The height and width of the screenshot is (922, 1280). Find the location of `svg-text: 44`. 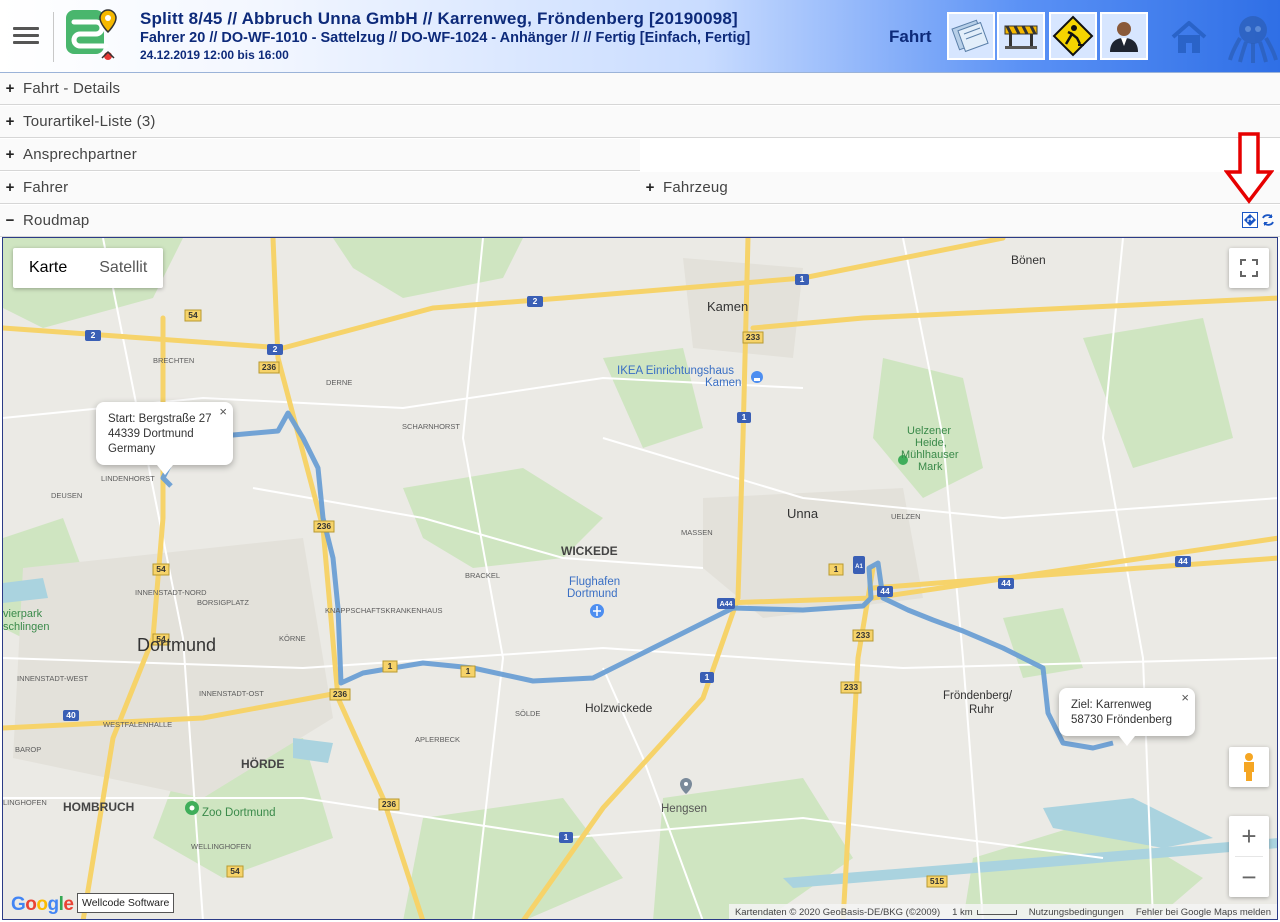

svg-text: 44 is located at coordinates (885, 591).